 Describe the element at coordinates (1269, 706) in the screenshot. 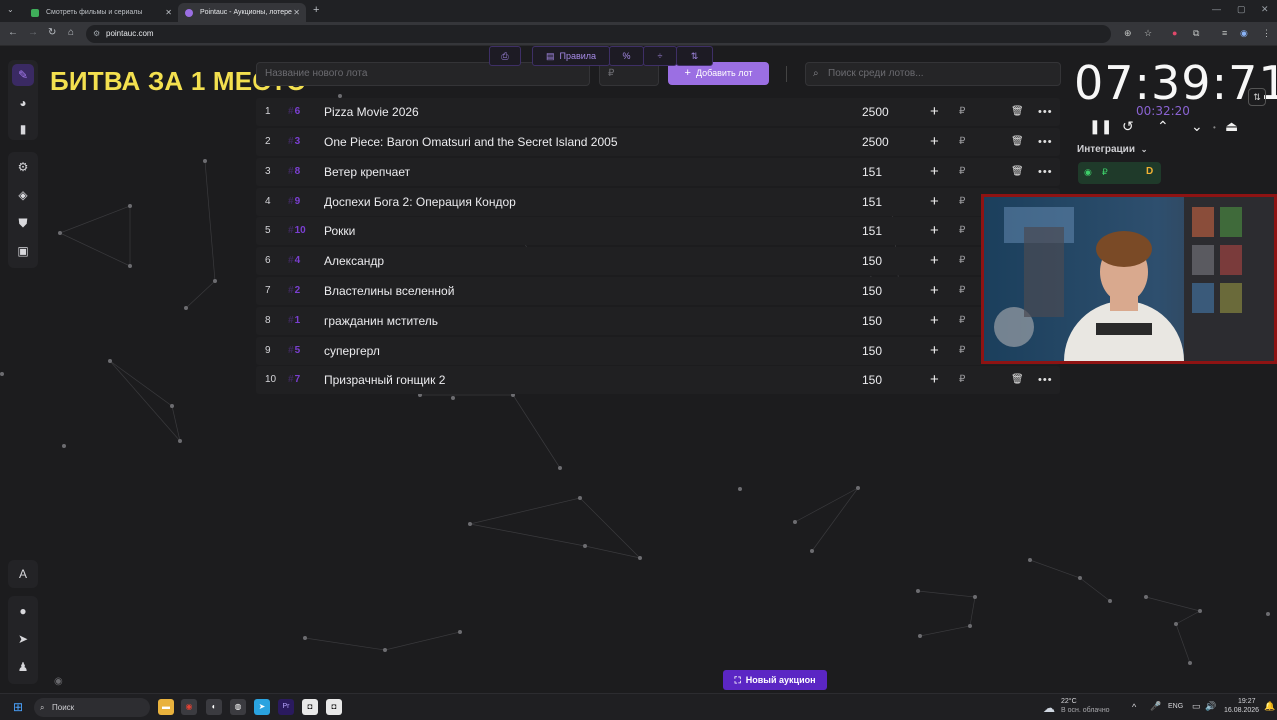

I see `notifications-icon: 🔔` at that location.